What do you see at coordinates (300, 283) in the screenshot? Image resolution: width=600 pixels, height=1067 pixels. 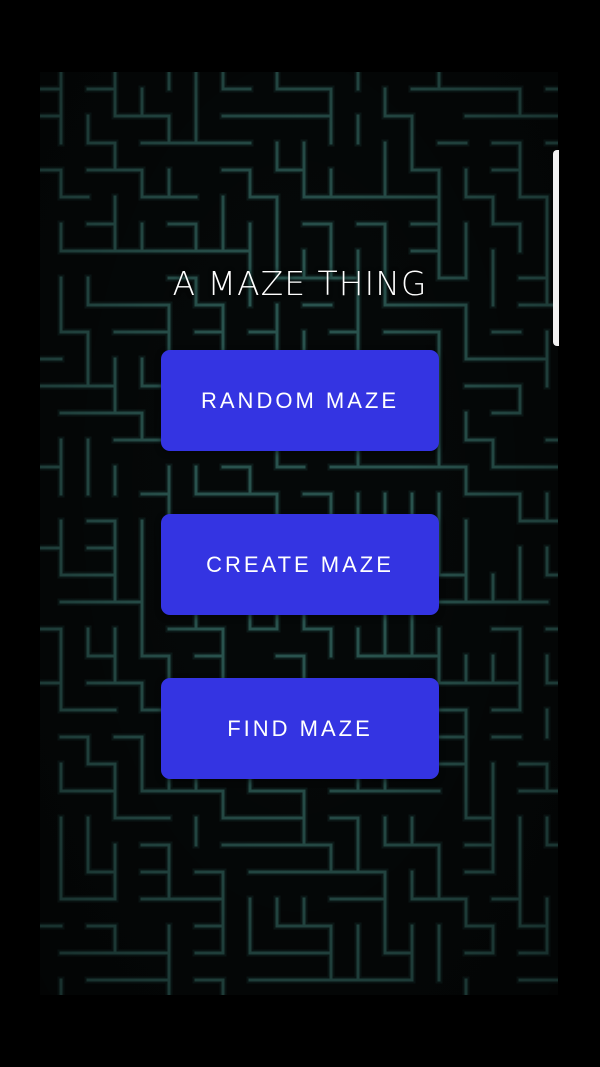 I see `app-title: A MAZE THING` at bounding box center [300, 283].